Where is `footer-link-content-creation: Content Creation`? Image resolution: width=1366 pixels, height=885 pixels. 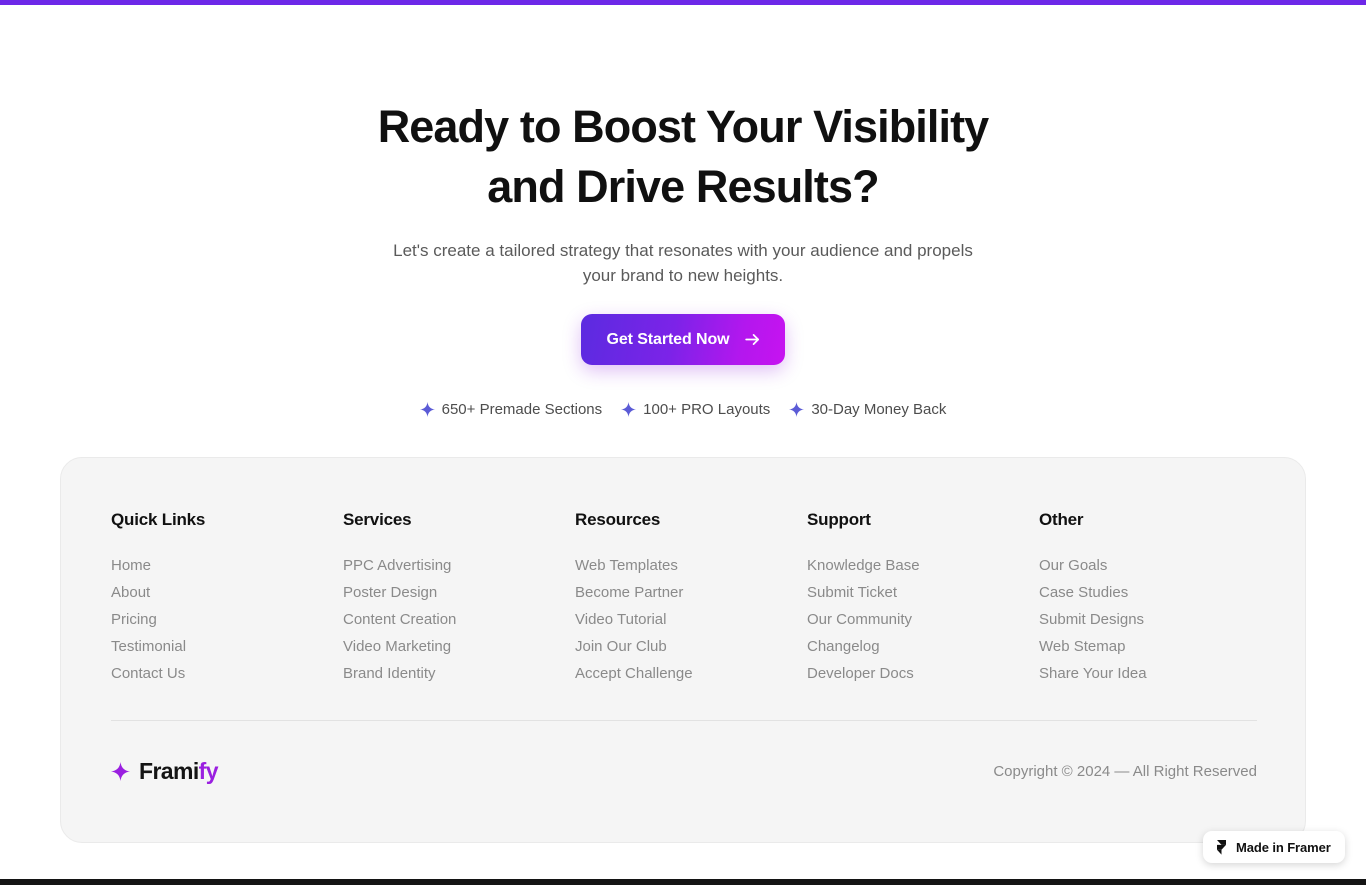 footer-link-content-creation: Content Creation is located at coordinates (459, 619).